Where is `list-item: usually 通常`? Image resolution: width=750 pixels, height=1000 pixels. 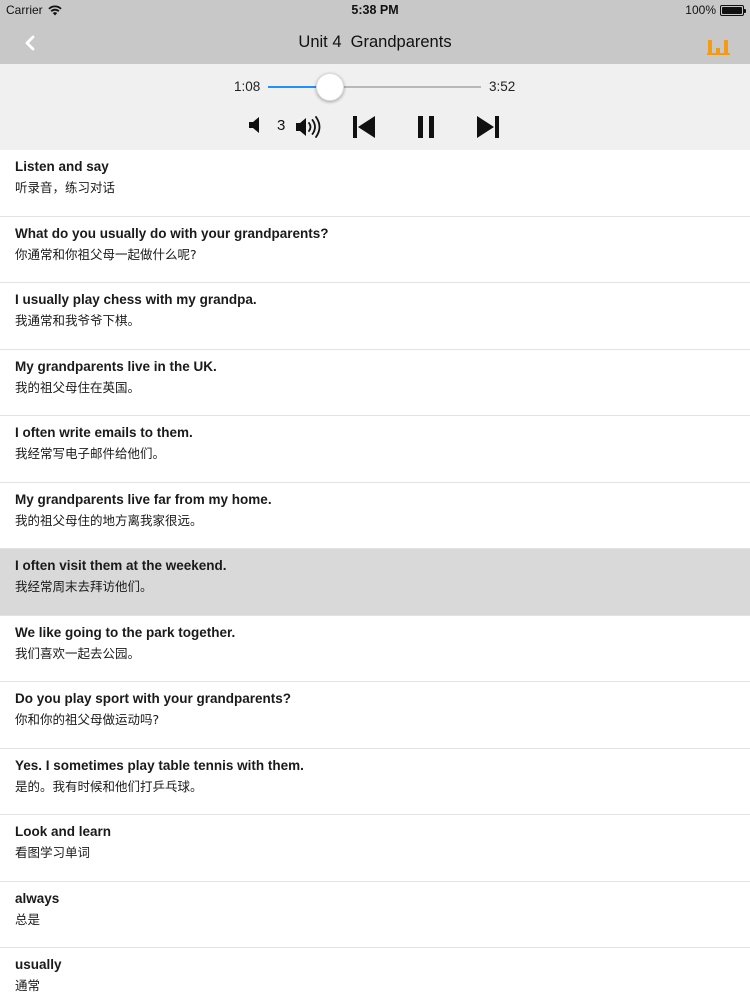
list-item: usually 通常 is located at coordinates (375, 974).